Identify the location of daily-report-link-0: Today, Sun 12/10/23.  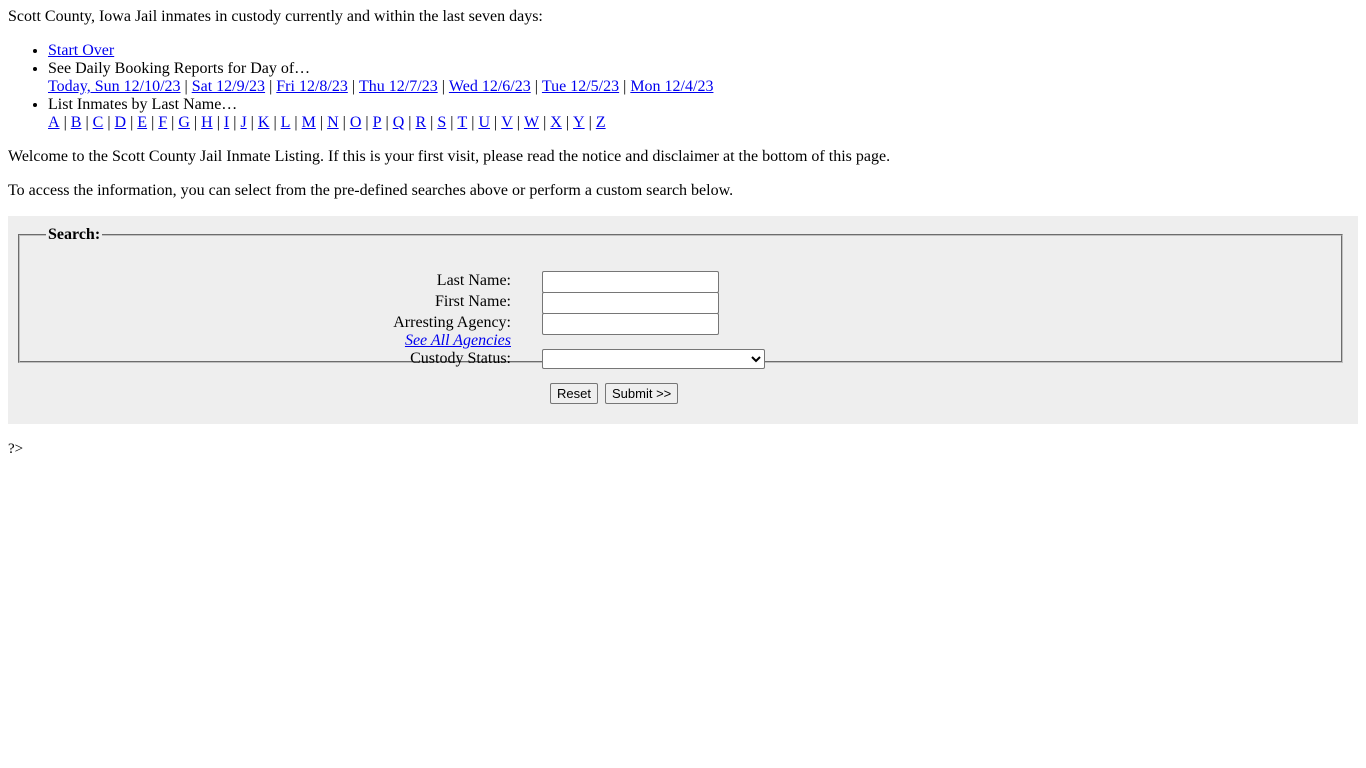
(114, 86).